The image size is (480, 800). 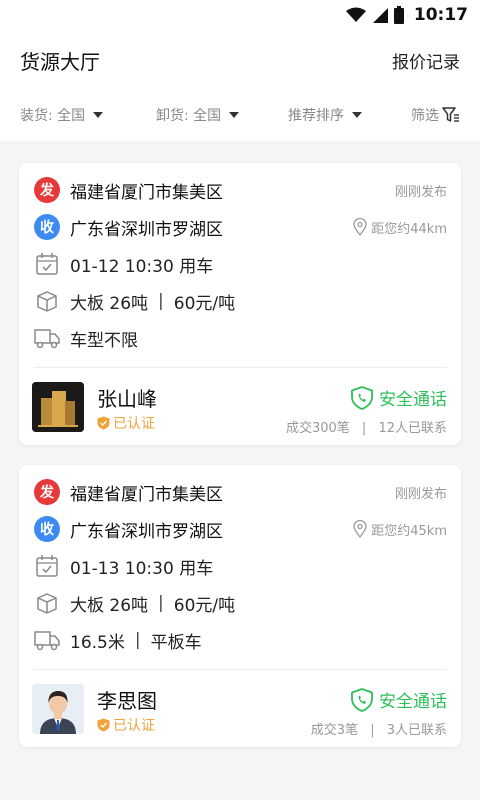 What do you see at coordinates (189, 116) in the screenshot?
I see `unloading-filter-label: 卸货: 全国` at bounding box center [189, 116].